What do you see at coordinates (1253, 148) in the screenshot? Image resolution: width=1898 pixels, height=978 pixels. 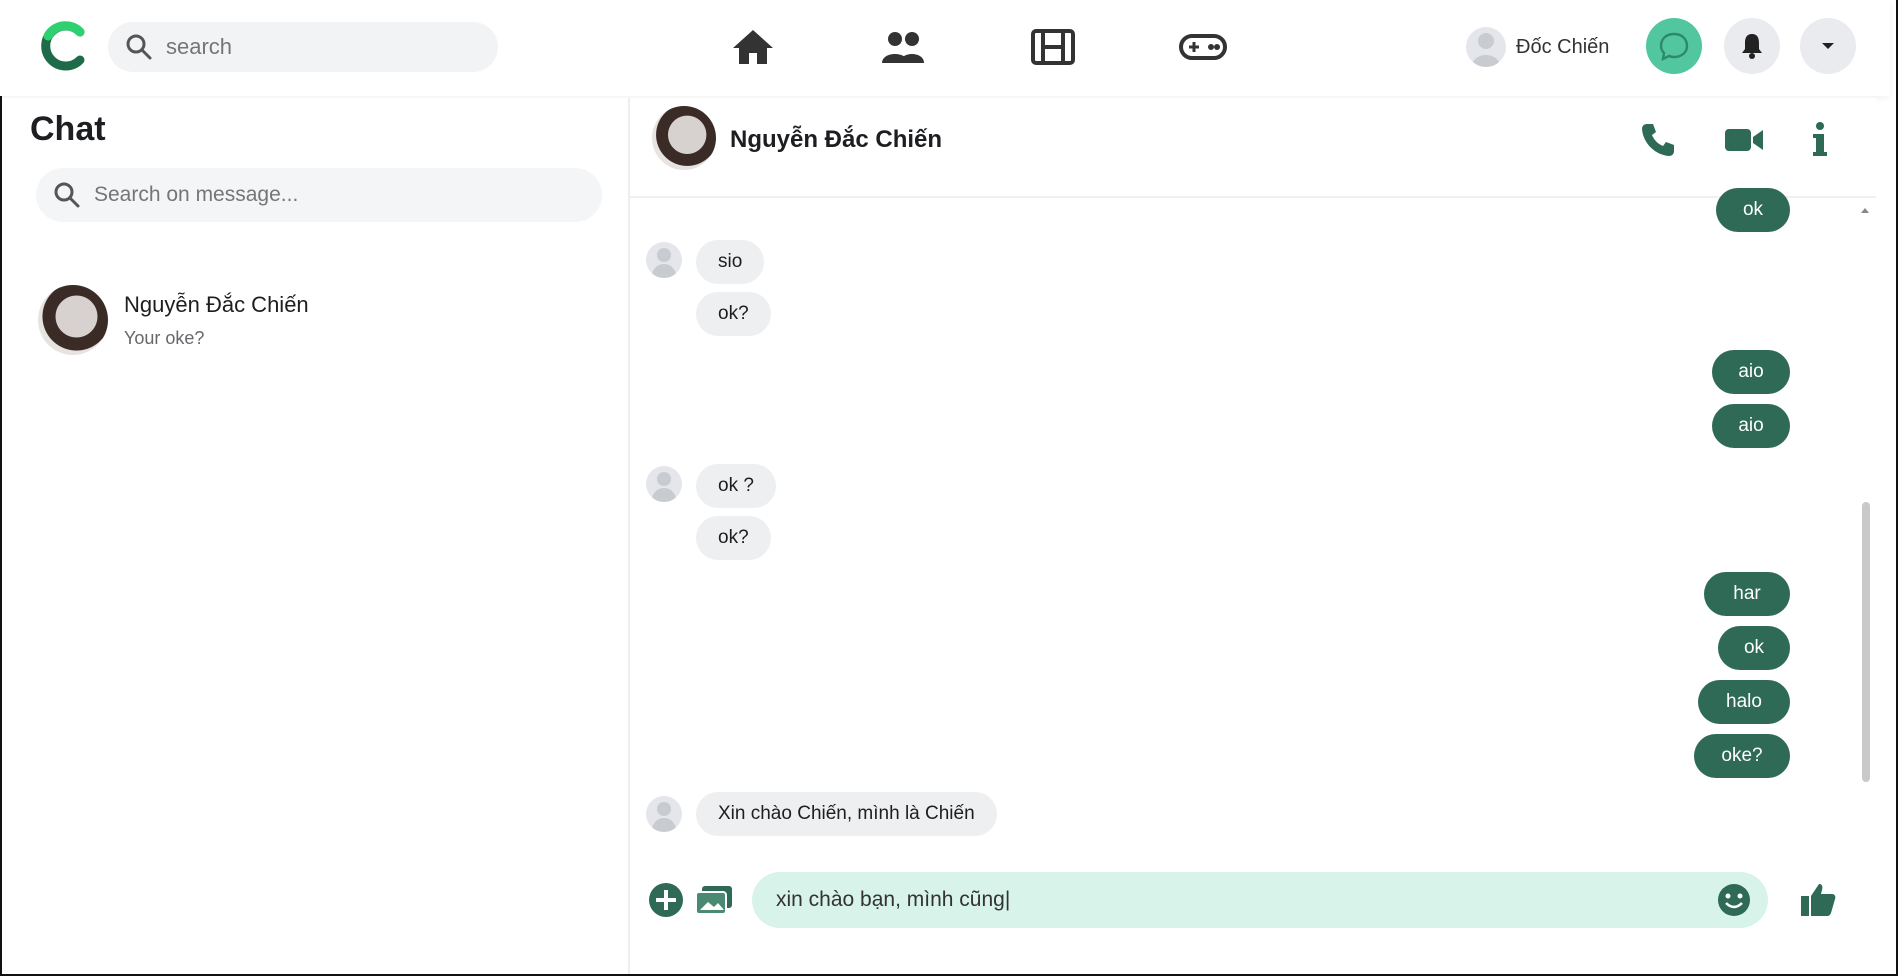 I see `chat-header: Nguyễn Đắc Chiến` at bounding box center [1253, 148].